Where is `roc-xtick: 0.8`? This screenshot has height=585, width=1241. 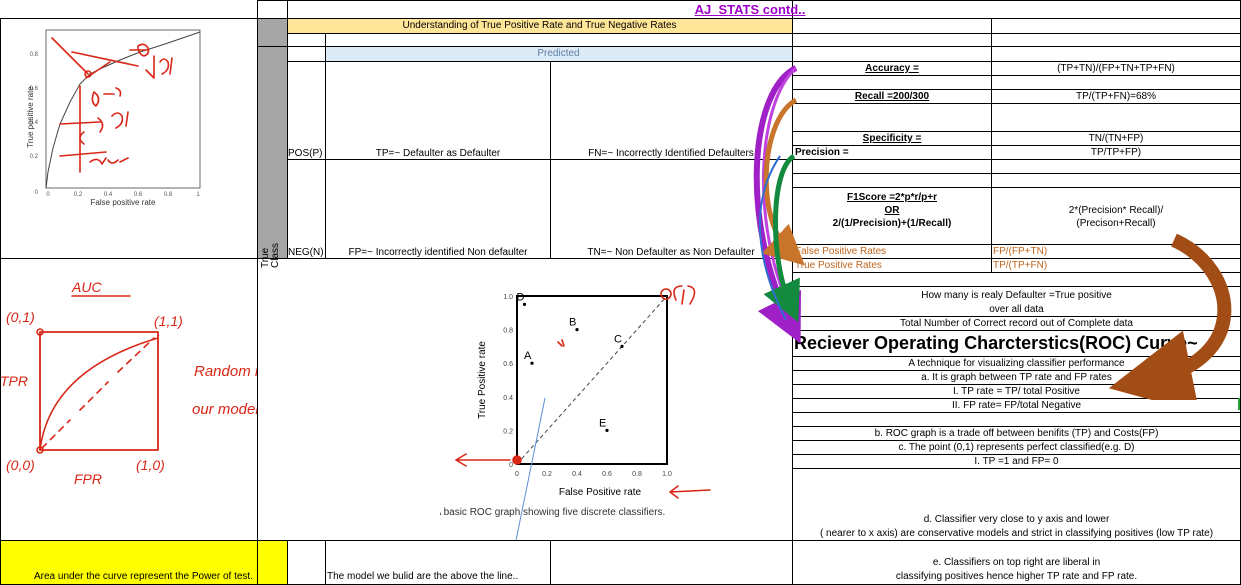 roc-xtick: 0.8 is located at coordinates (637, 474).